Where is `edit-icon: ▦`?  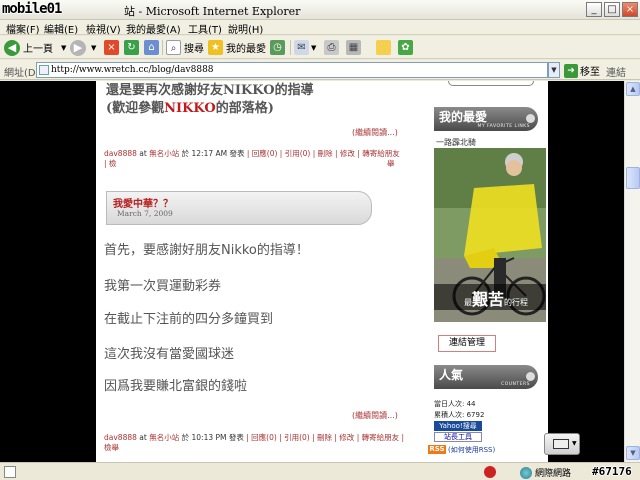
edit-icon: ▦ is located at coordinates (353, 47).